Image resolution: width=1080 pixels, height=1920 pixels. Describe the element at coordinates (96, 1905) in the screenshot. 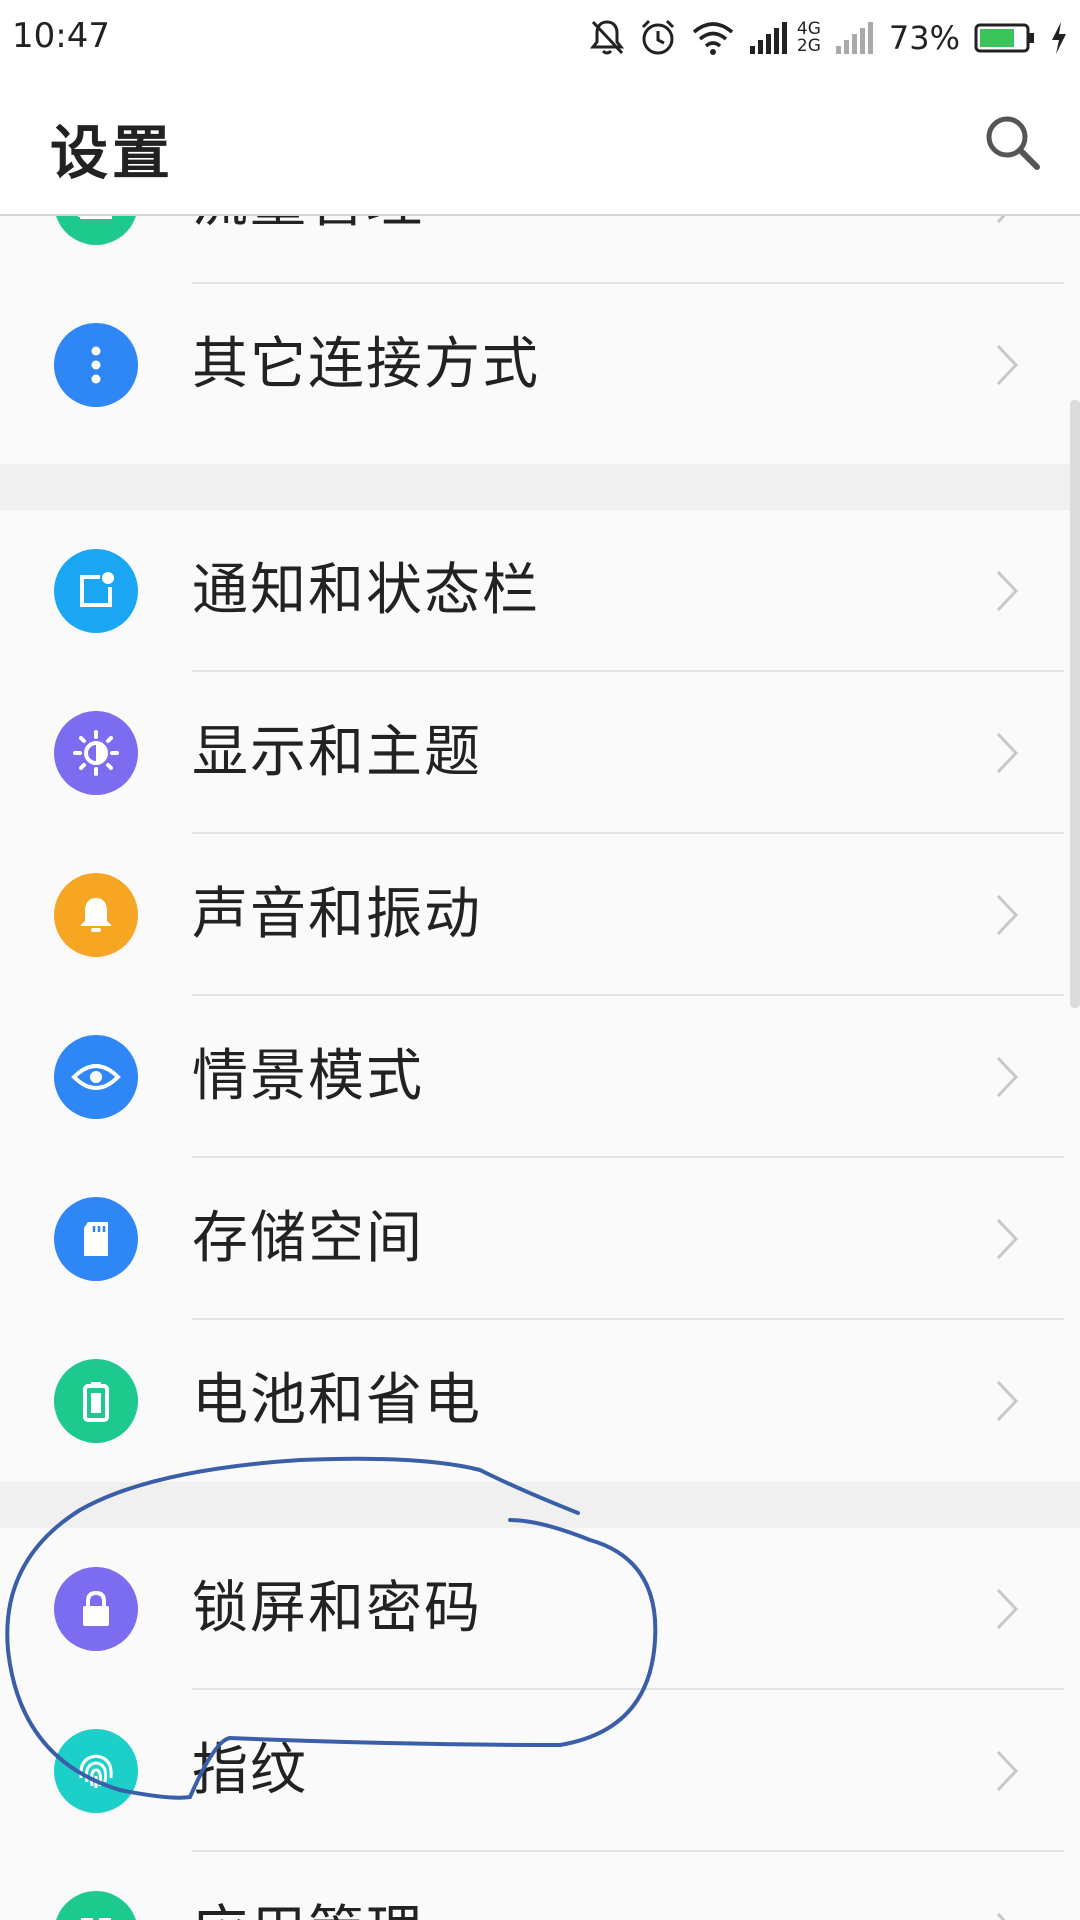

I see `apps-icon` at that location.